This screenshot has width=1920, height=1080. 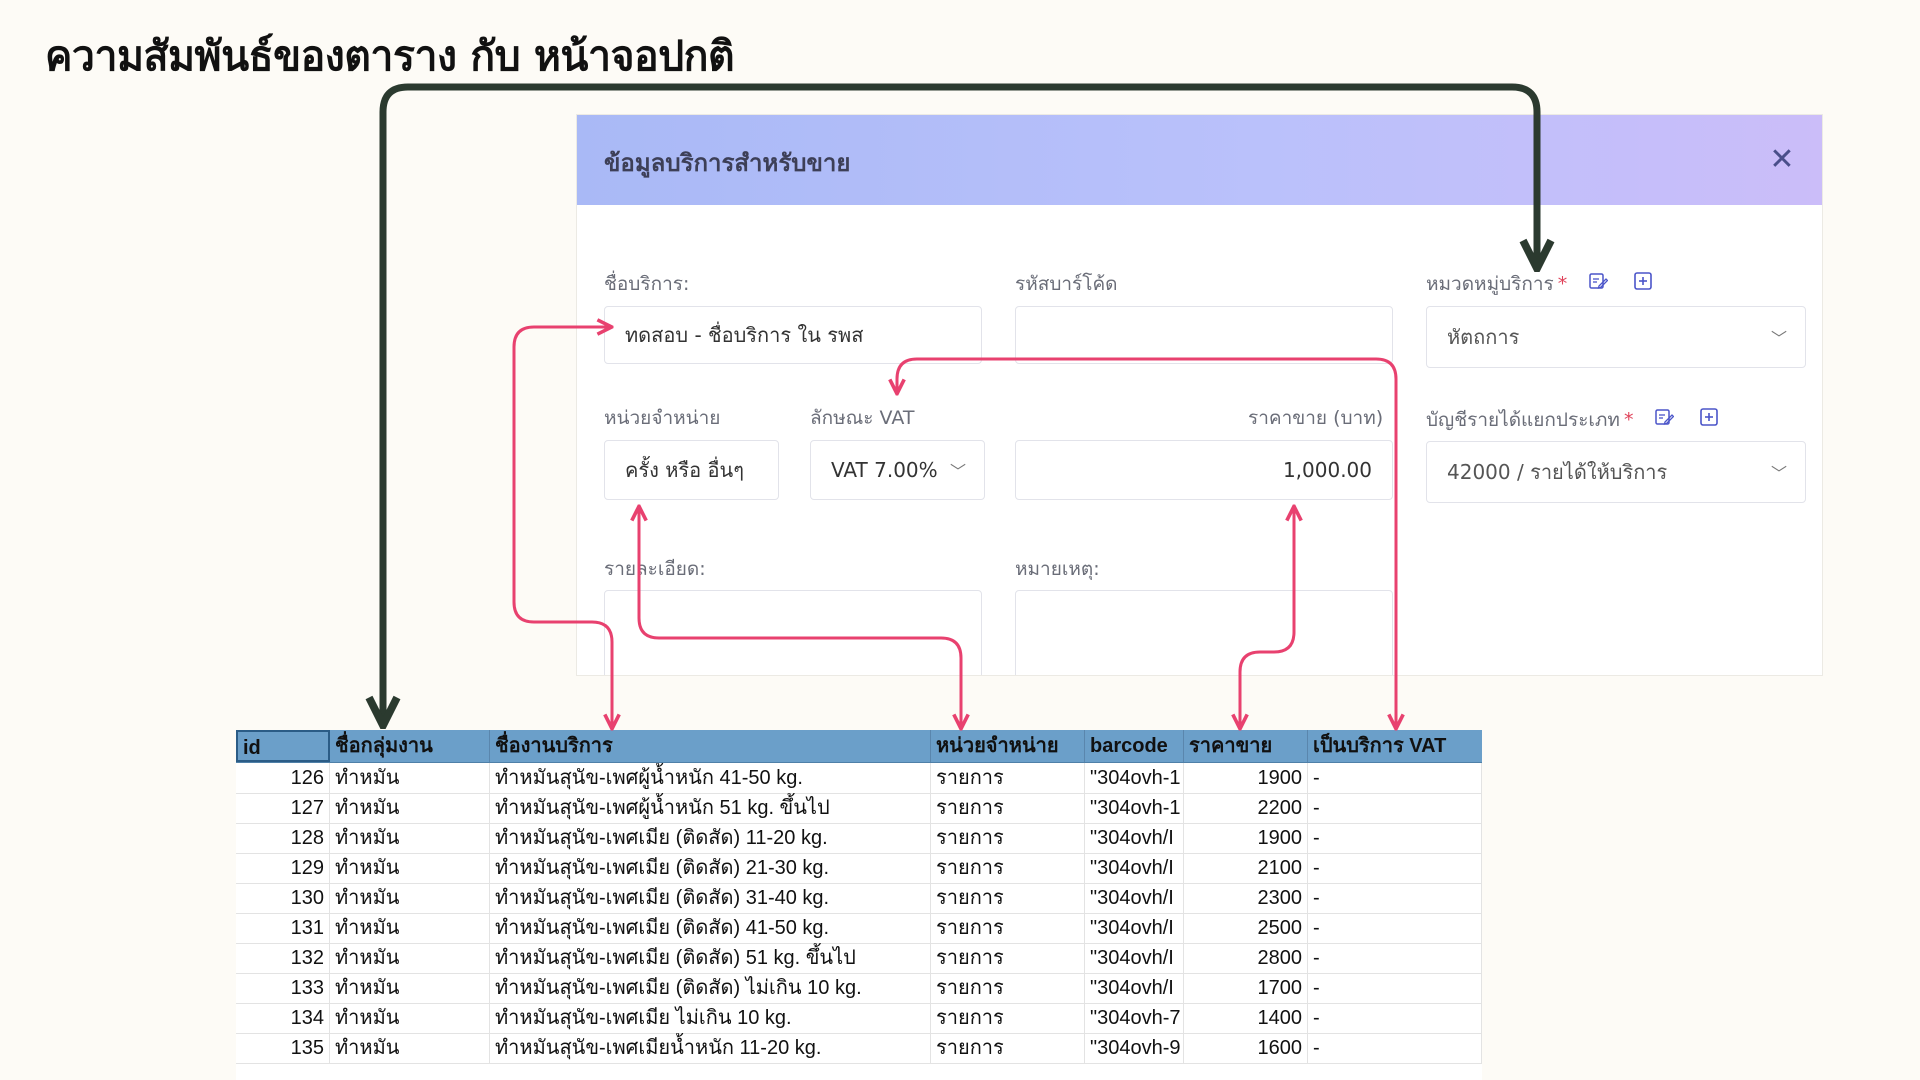 What do you see at coordinates (283, 898) in the screenshot?
I see `cell-id: 130` at bounding box center [283, 898].